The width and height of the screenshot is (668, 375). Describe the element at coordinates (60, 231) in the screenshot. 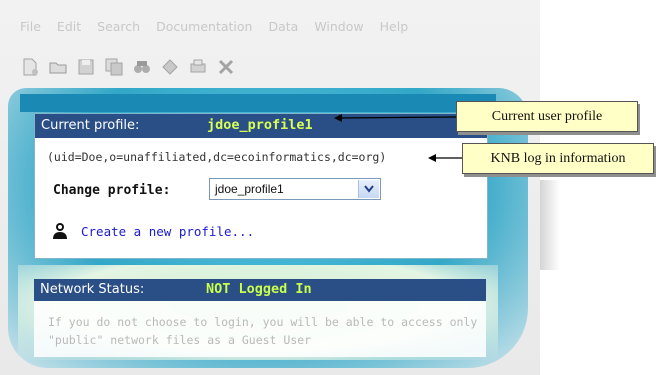

I see `user-icon` at that location.